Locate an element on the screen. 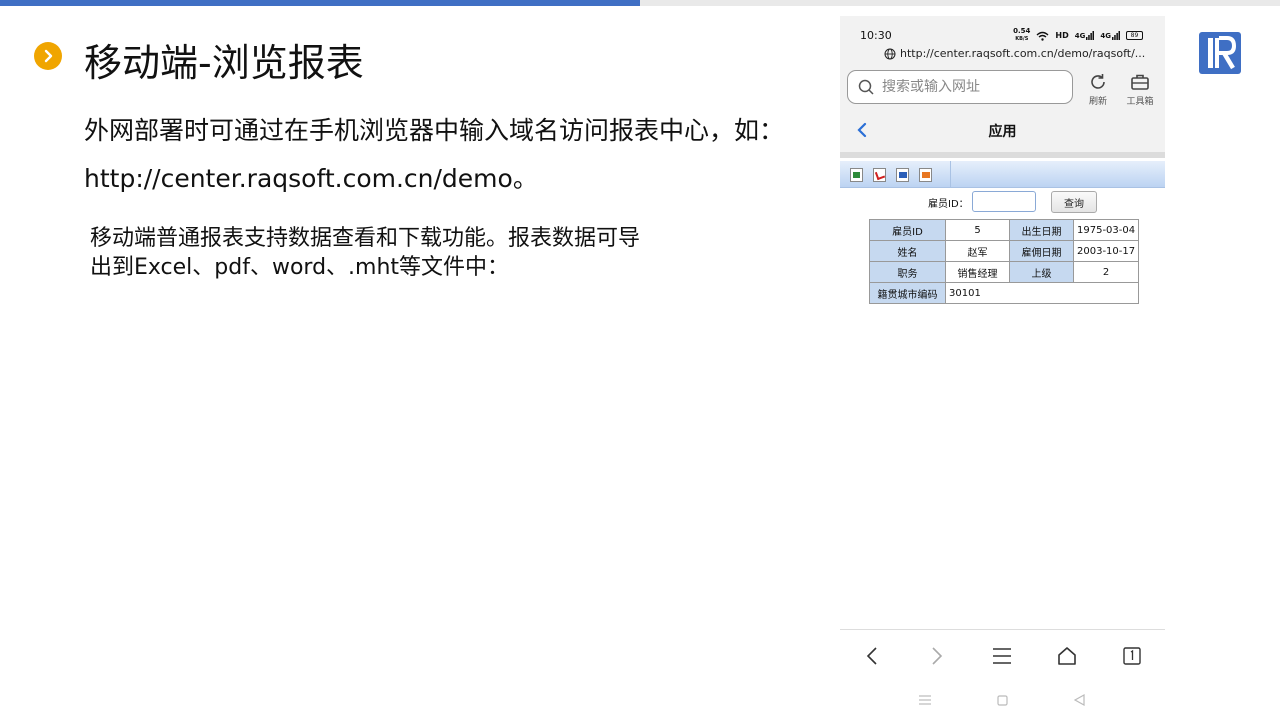 The width and height of the screenshot is (1280, 720). app-title: 应用 is located at coordinates (1002, 132).